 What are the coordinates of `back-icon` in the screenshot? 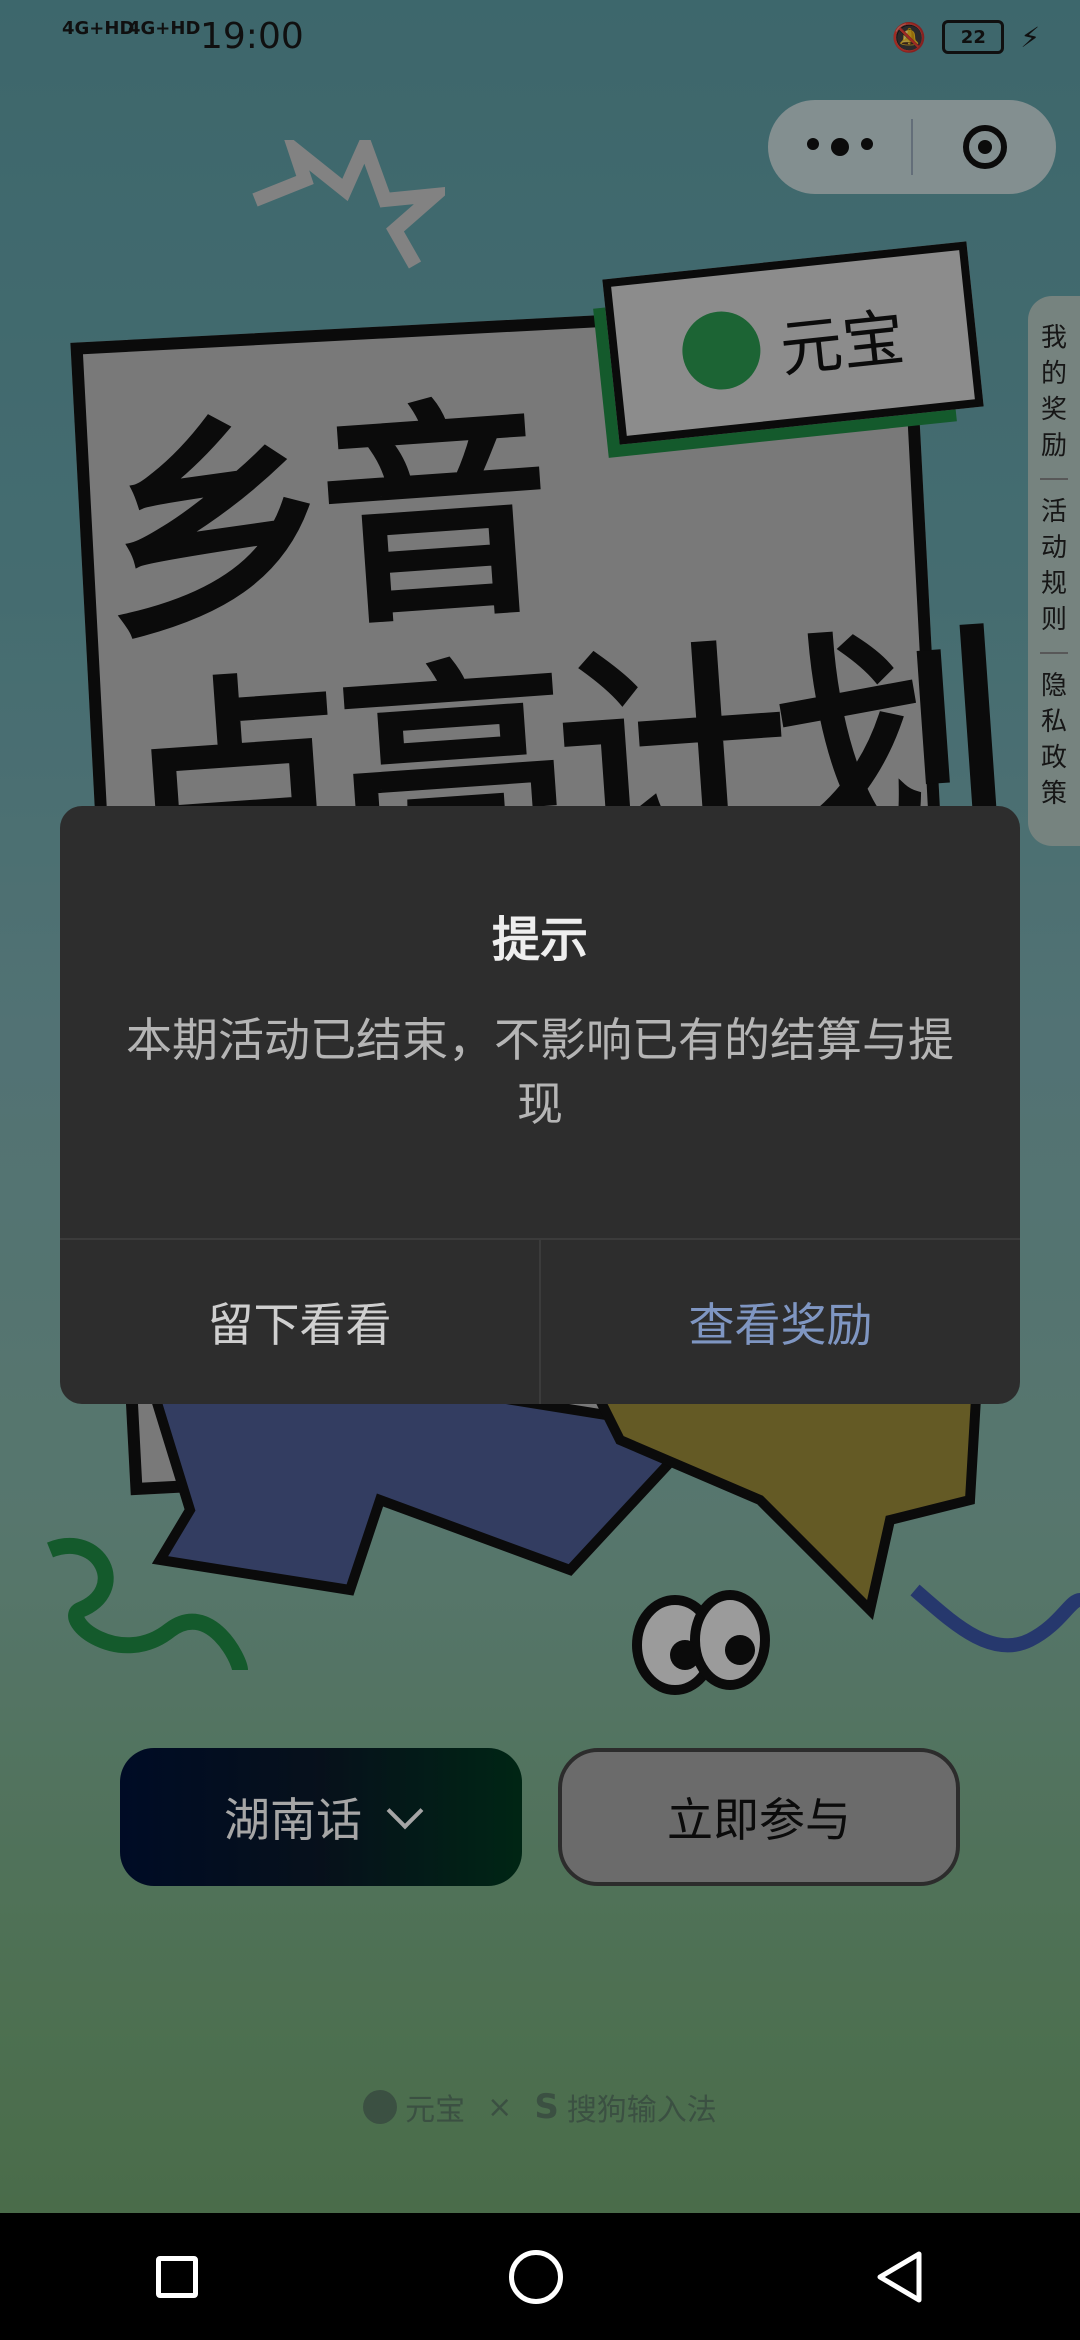 It's located at (899, 2277).